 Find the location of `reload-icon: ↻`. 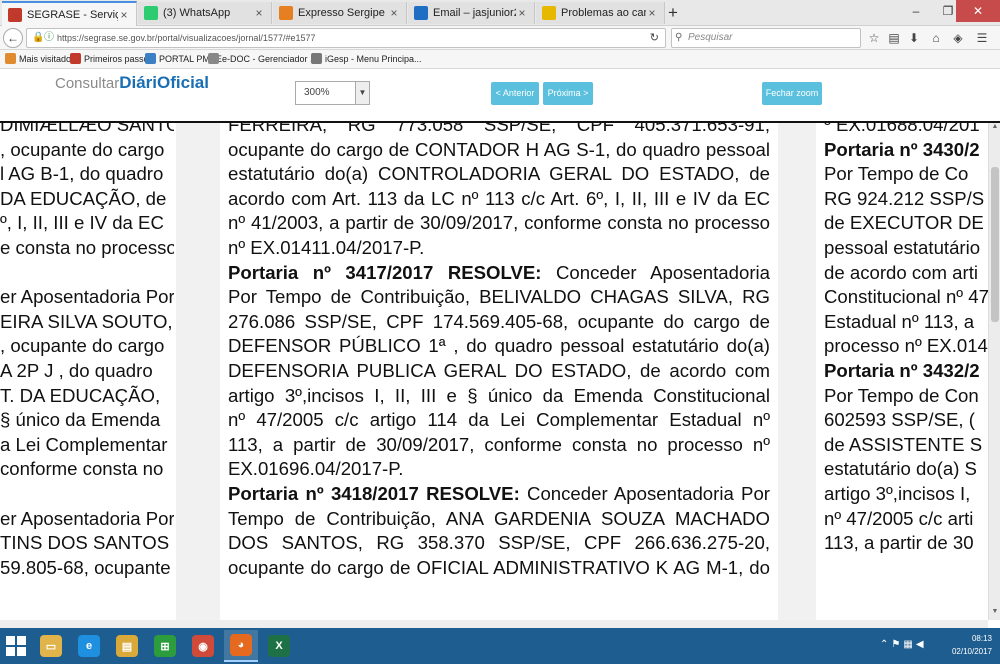

reload-icon: ↻ is located at coordinates (654, 38).